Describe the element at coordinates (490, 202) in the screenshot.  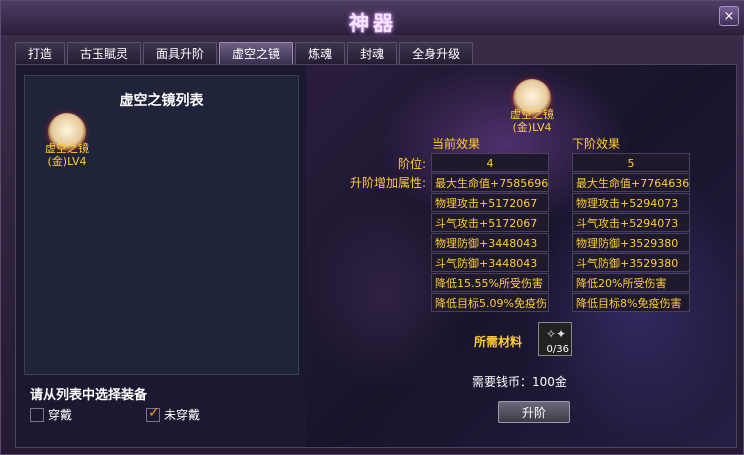
I see `current-effect-line: 物理攻击+5172067` at that location.